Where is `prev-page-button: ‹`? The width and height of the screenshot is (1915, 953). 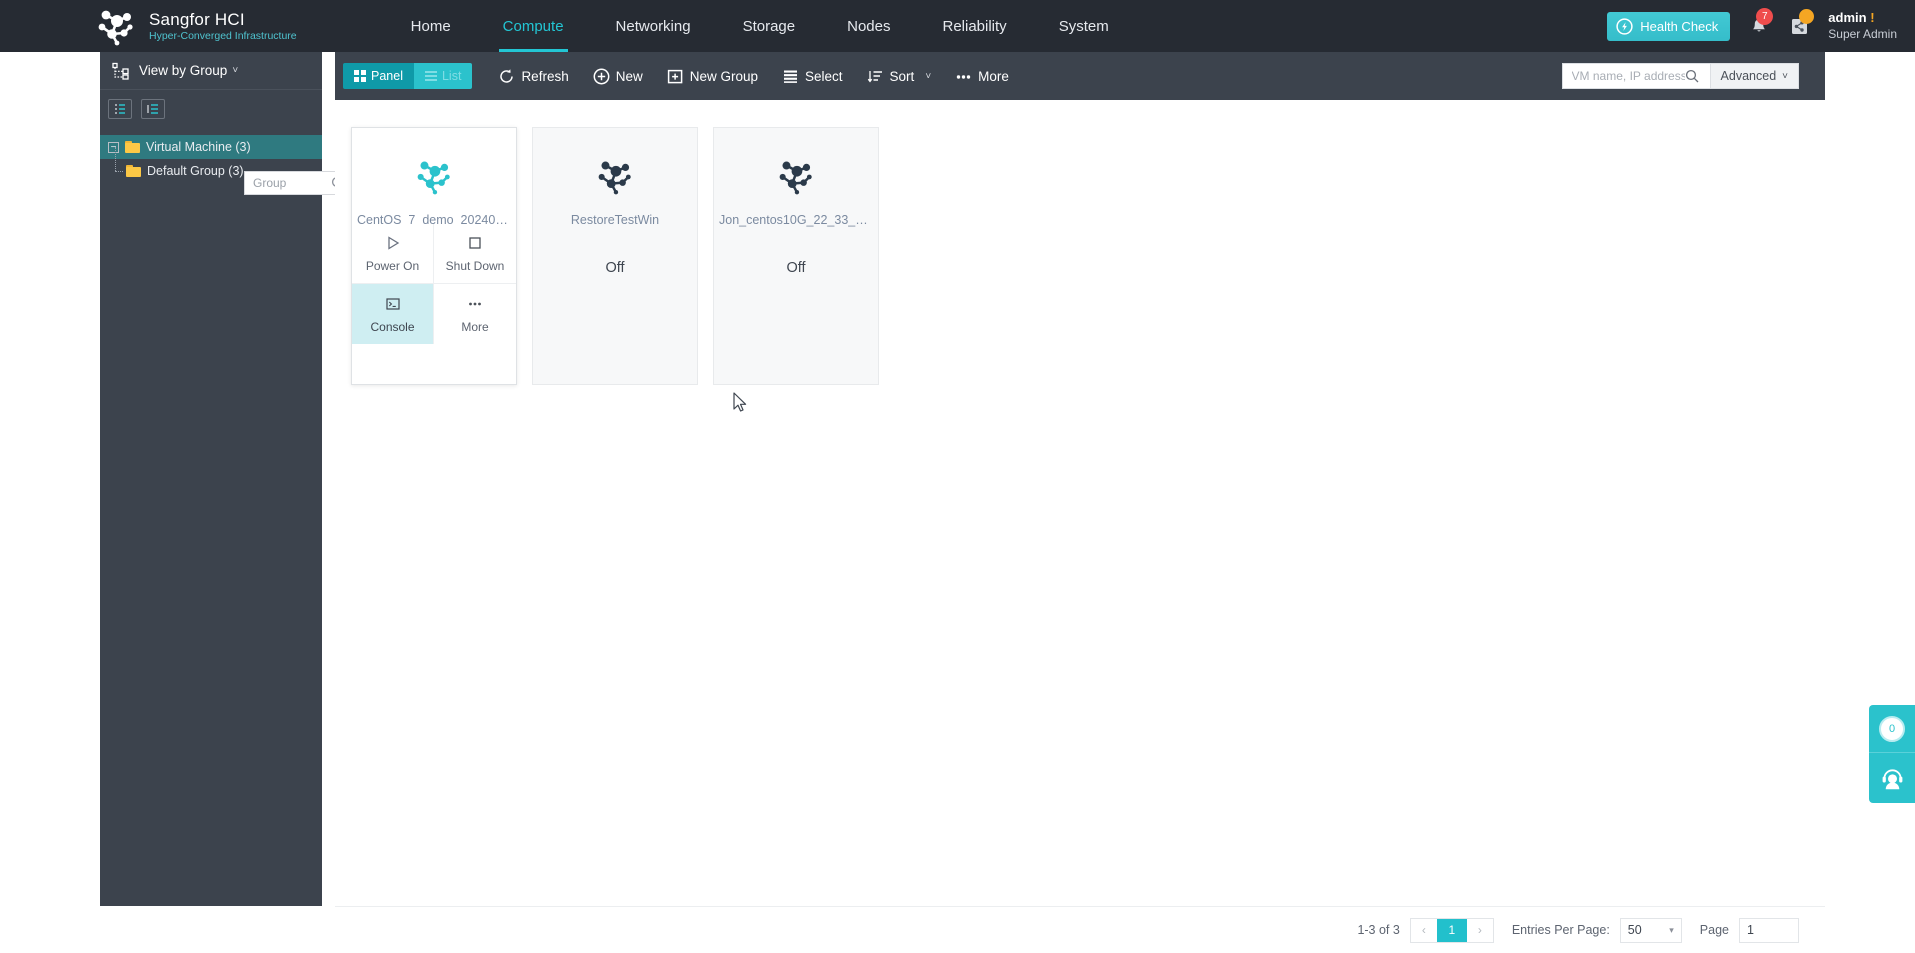 prev-page-button: ‹ is located at coordinates (1424, 930).